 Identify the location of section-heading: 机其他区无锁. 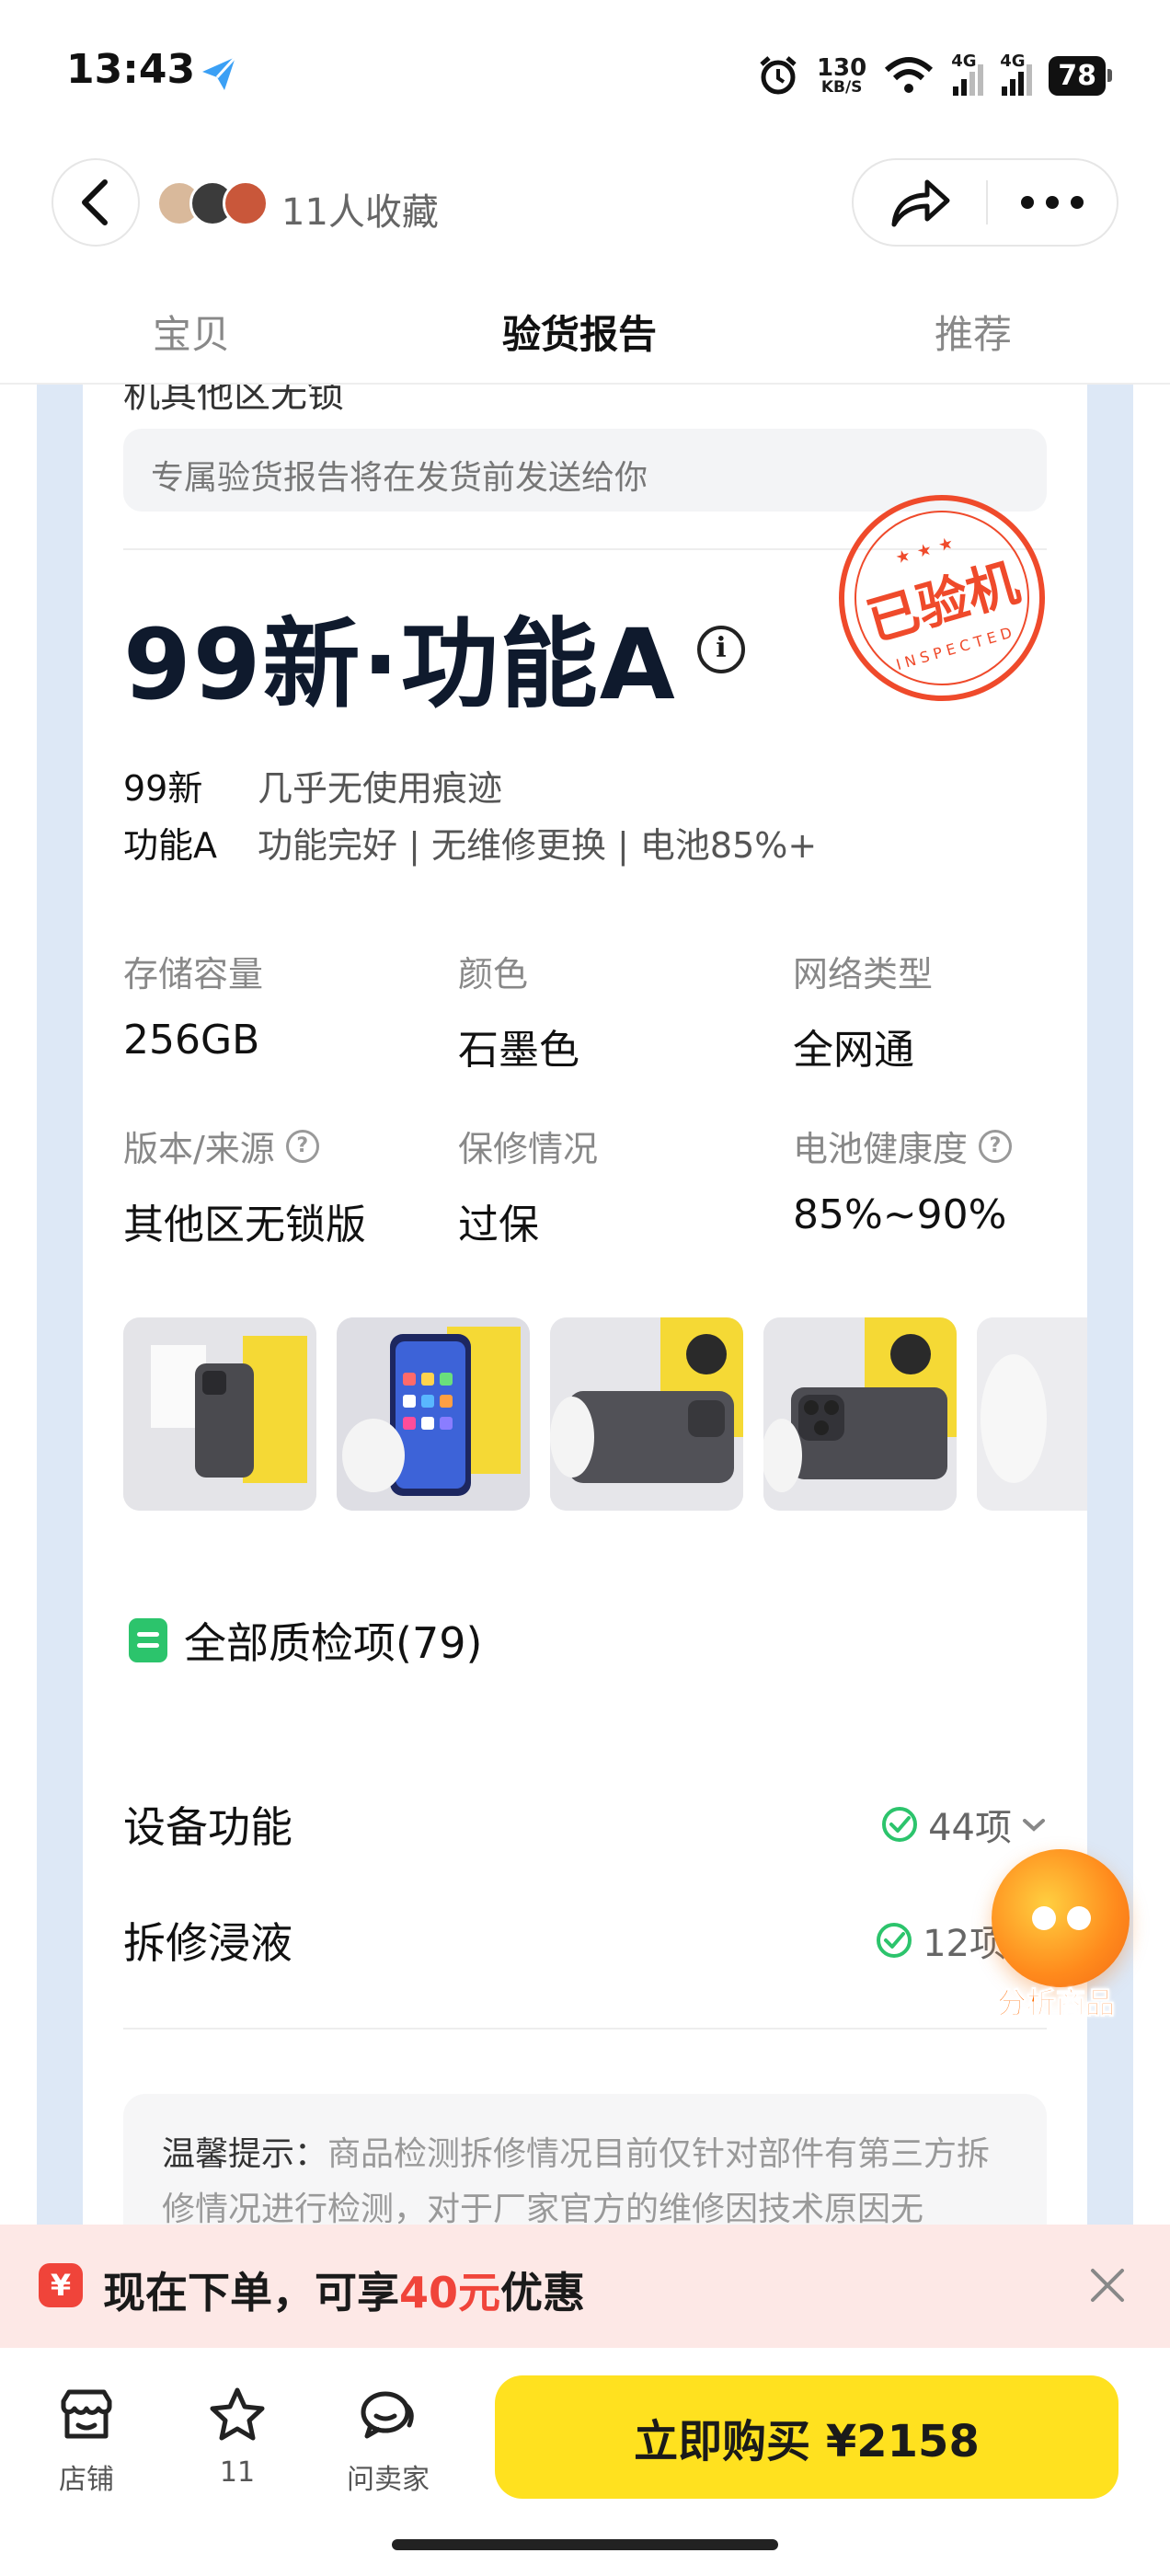
(233, 400).